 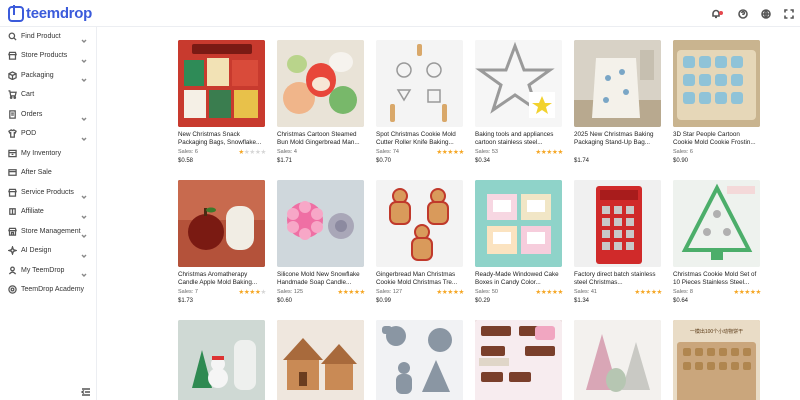 What do you see at coordinates (12, 250) in the screenshot?
I see `ai-icon` at bounding box center [12, 250].